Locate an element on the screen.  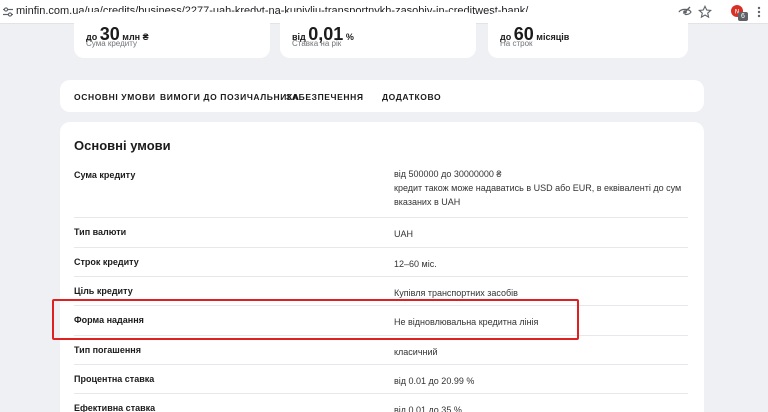
stat-label: Ставка на рік is located at coordinates (317, 43).